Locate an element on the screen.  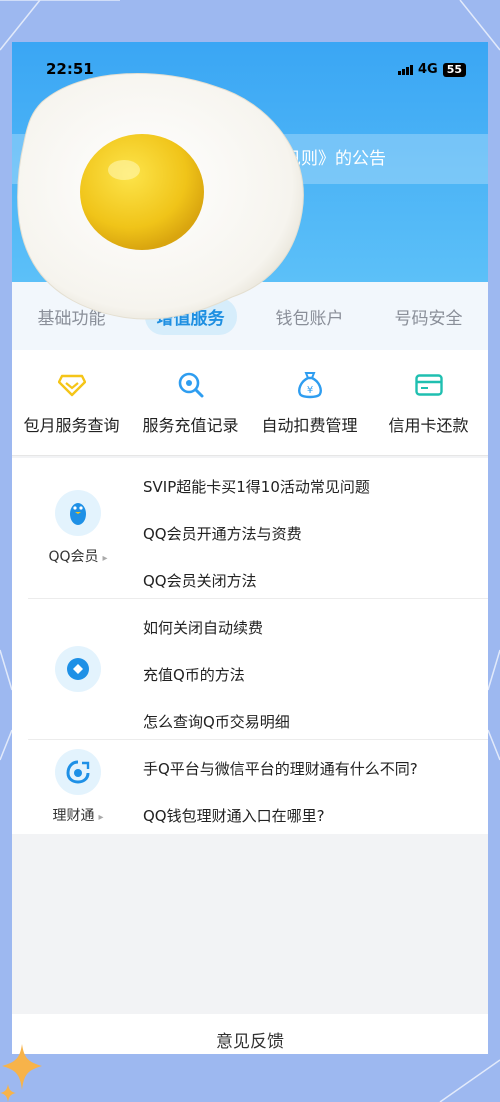
money-bag-icon: ¥ is located at coordinates (310, 385).